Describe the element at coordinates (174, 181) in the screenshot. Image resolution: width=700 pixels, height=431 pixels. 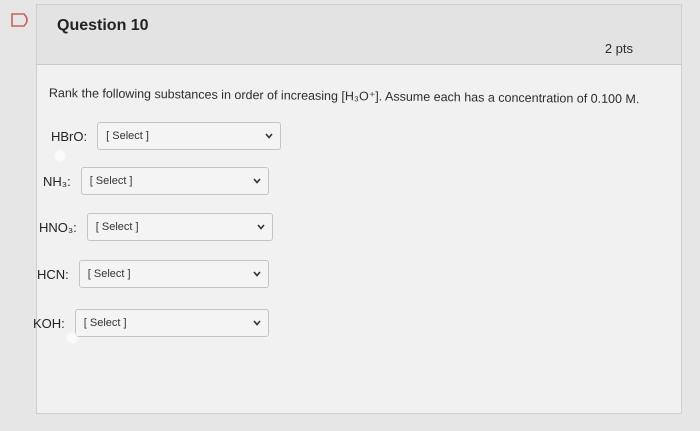
I see `answer-select-nh3: [ Select ]` at that location.